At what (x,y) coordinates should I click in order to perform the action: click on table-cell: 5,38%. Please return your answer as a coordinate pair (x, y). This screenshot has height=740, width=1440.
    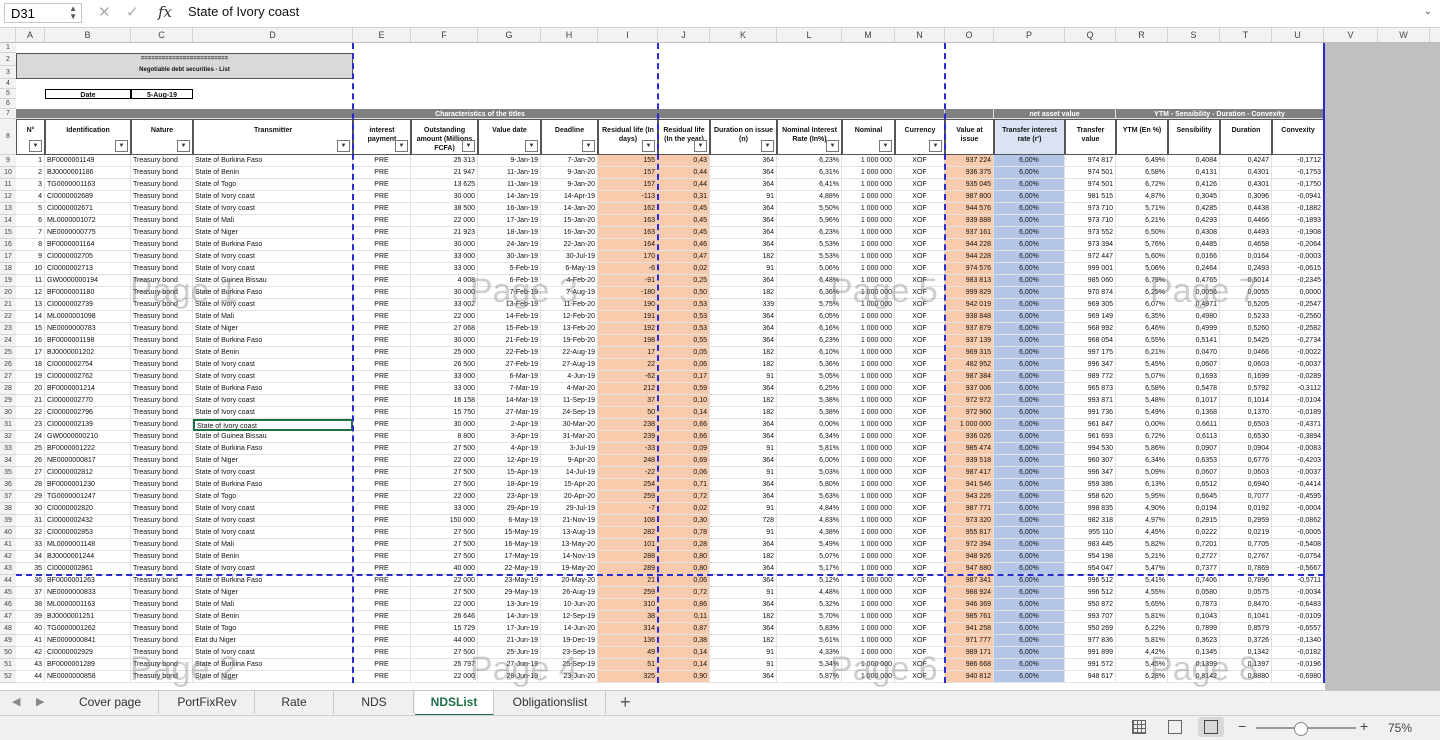
    Looking at the image, I should click on (809, 401).